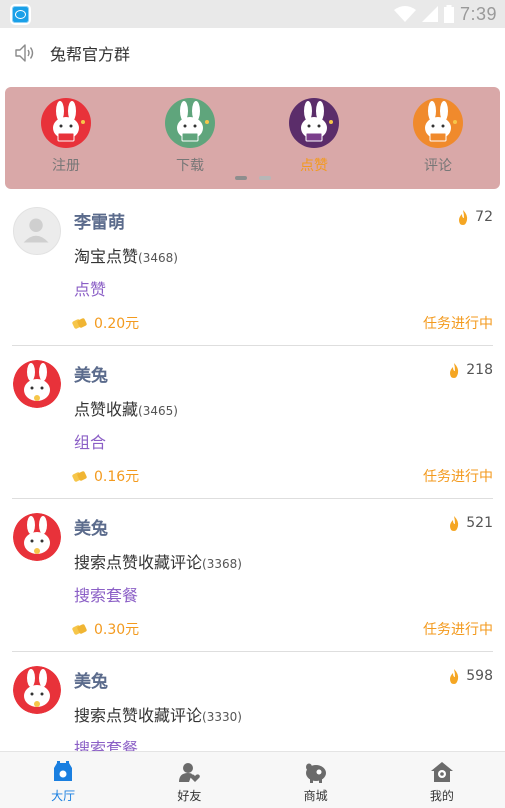  What do you see at coordinates (189, 796) in the screenshot?
I see `nav-label: 好友` at bounding box center [189, 796].